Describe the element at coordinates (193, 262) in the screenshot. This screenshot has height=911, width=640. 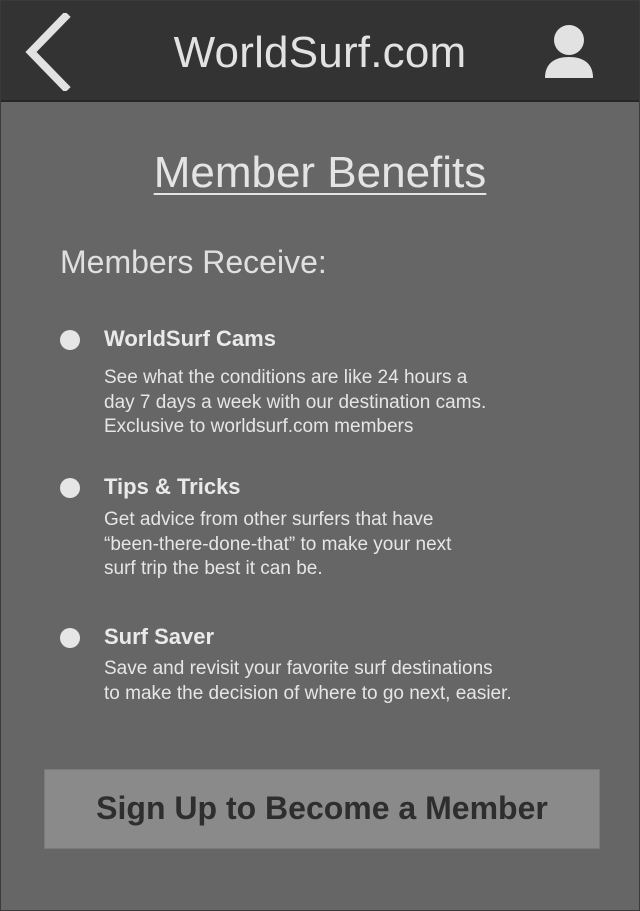
I see `members-receive-heading: Members Receive:` at that location.